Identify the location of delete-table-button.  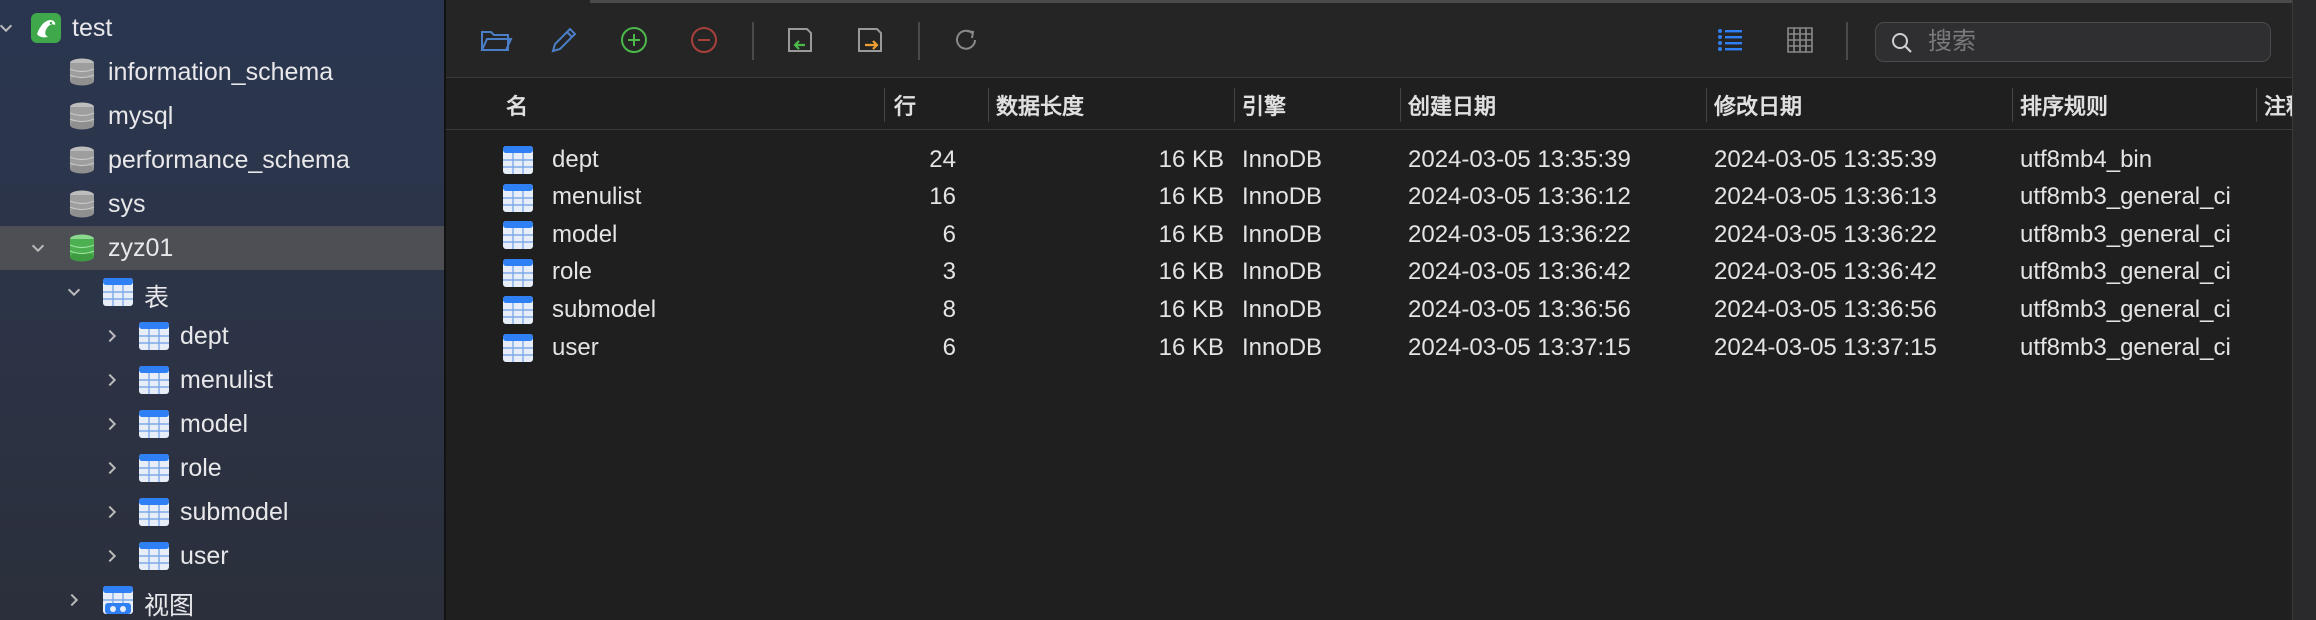
(704, 40).